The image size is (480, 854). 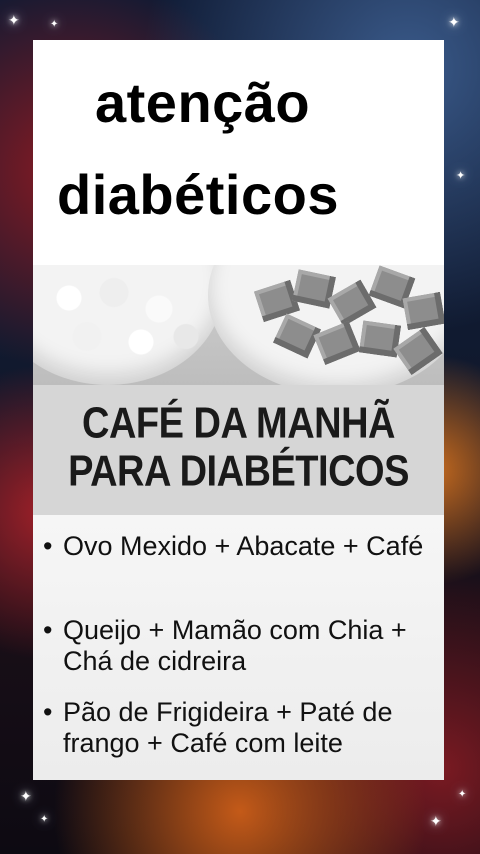 I want to click on banner-line-1: CAFÉ DA MANHÃ, so click(x=238, y=424).